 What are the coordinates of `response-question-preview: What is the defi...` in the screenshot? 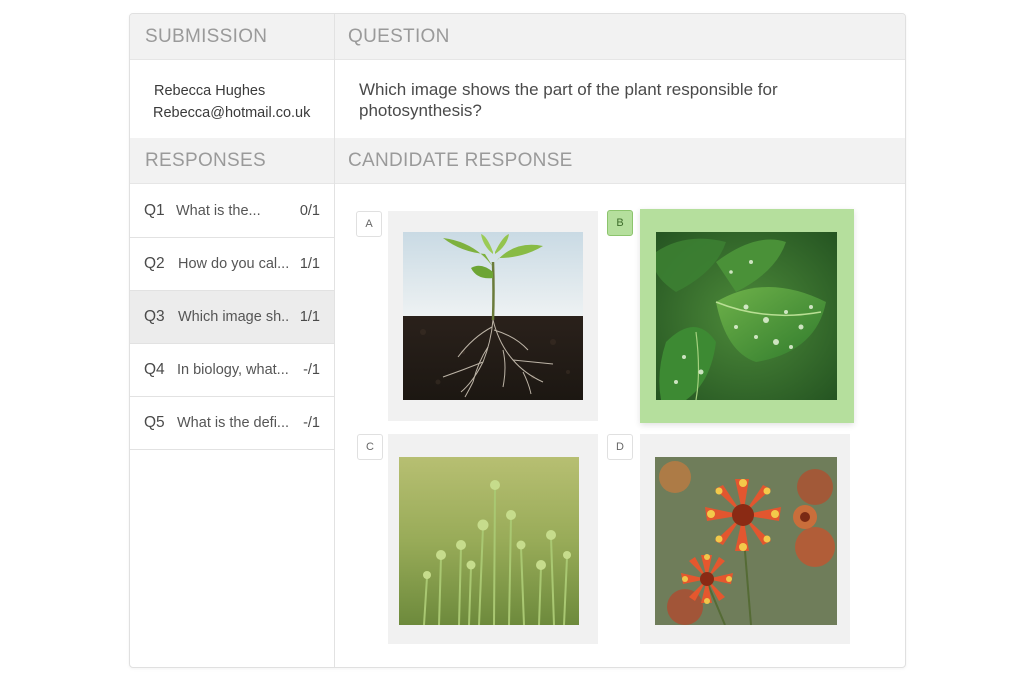 It's located at (233, 423).